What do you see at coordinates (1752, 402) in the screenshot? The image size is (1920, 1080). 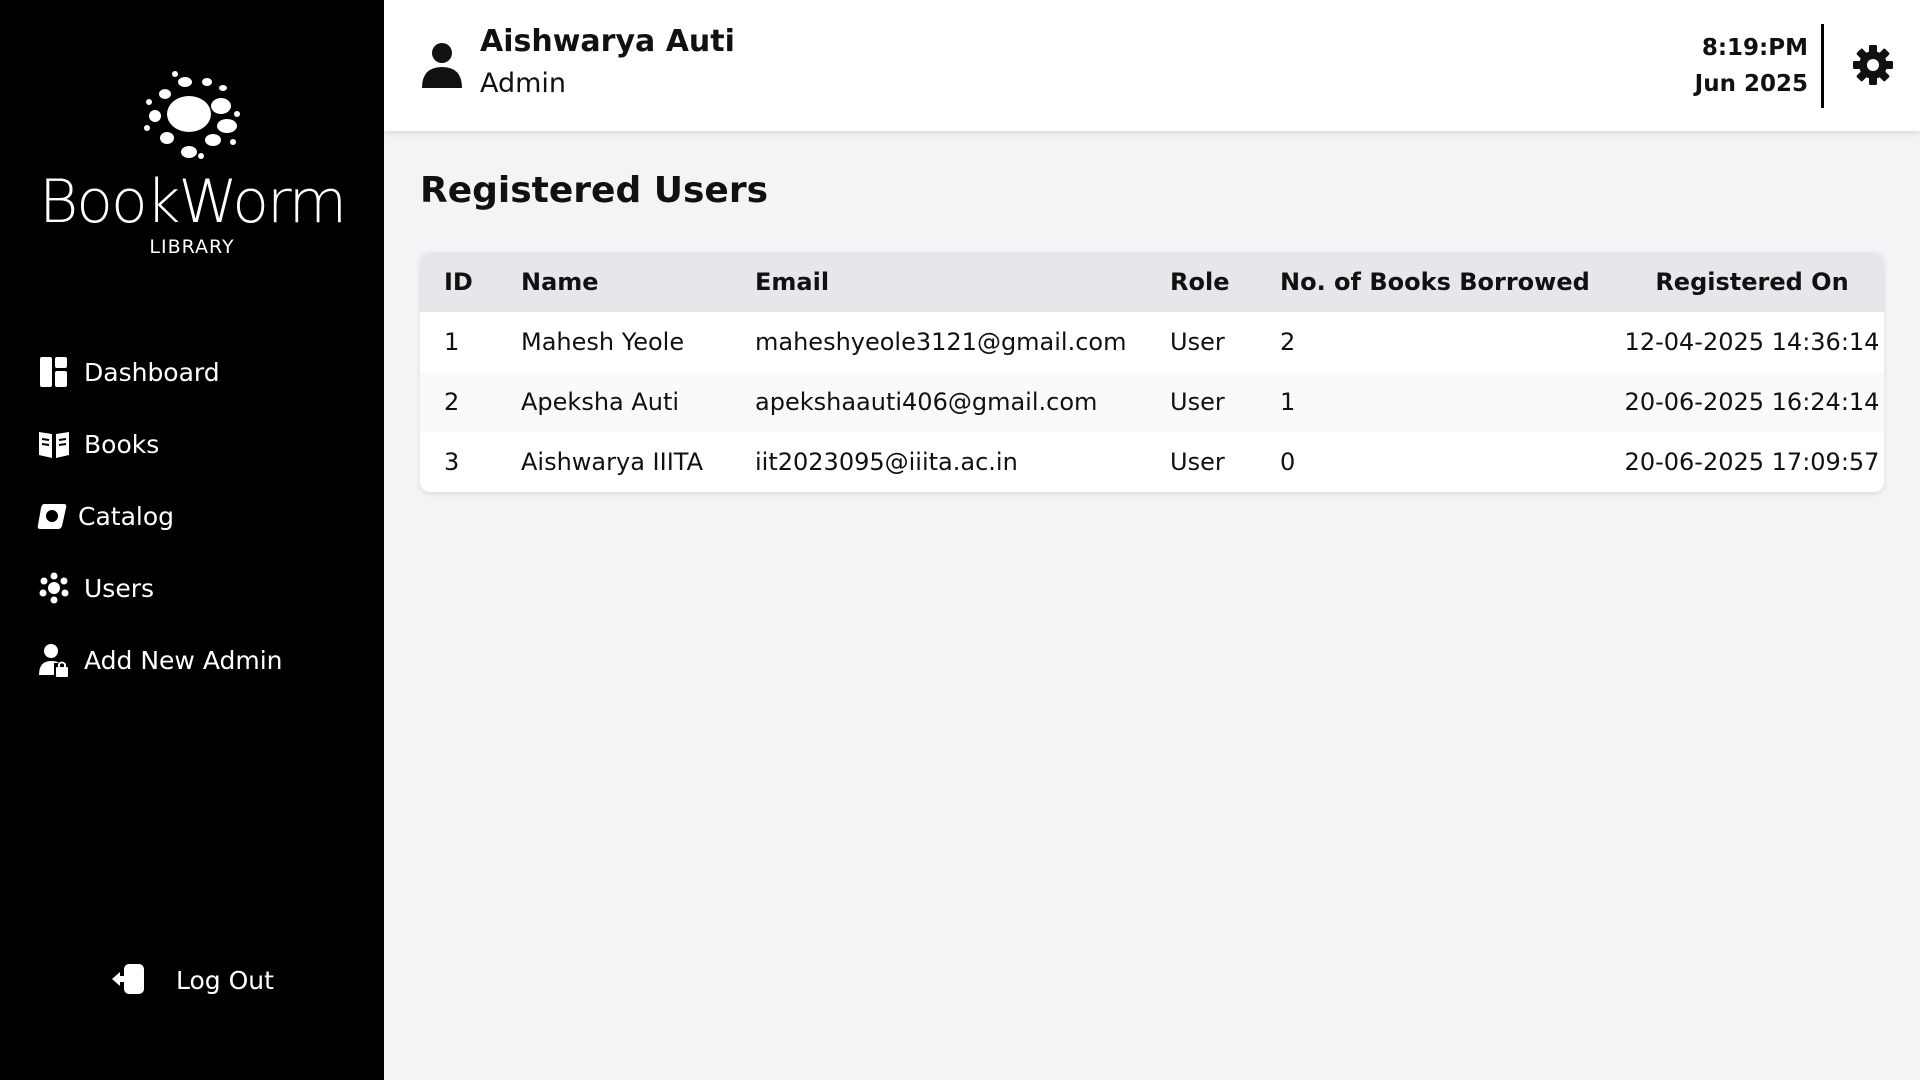 I see `cell-registered-on: 20-06-2025 16:24:14` at bounding box center [1752, 402].